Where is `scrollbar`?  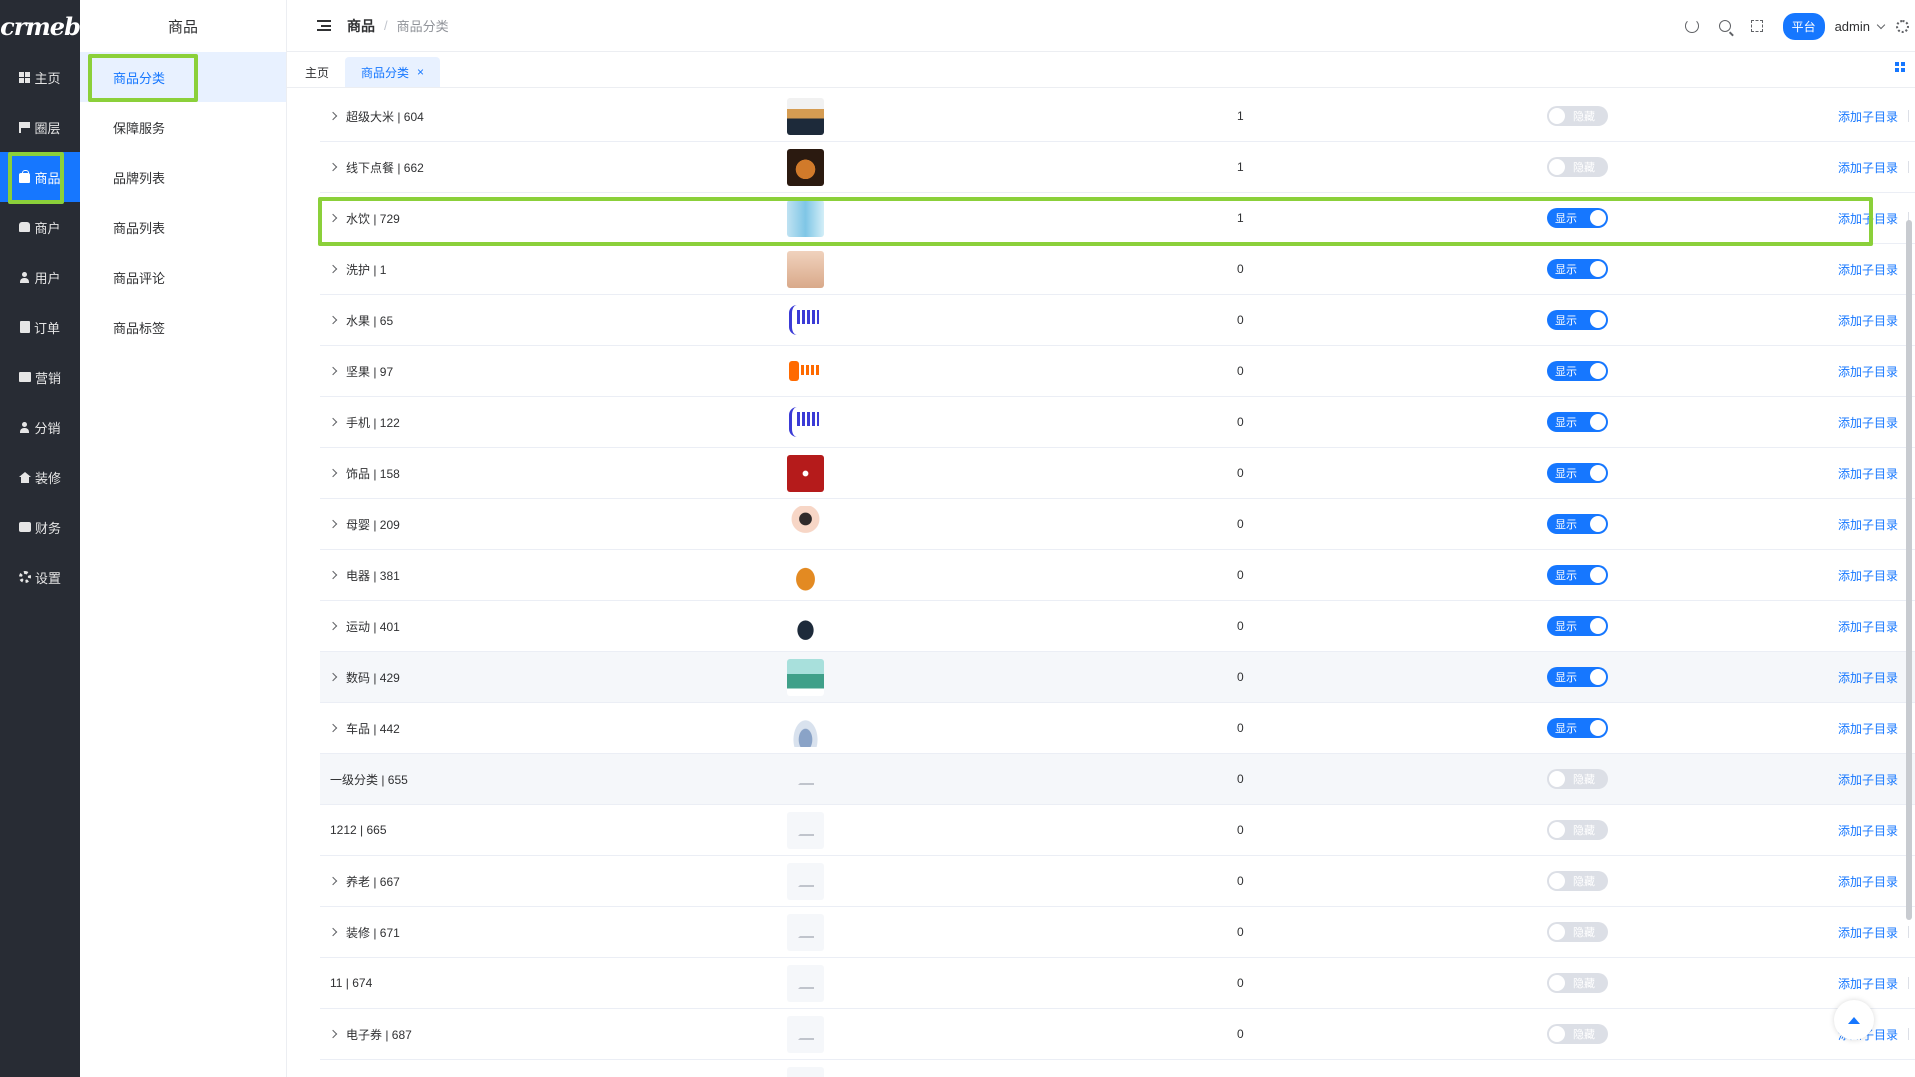
scrollbar is located at coordinates (1909, 565).